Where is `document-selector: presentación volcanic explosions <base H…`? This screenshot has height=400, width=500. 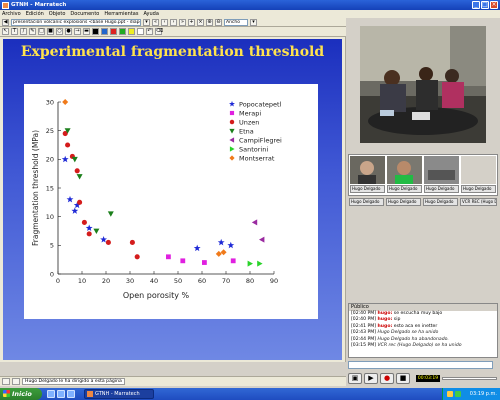
document-selector: presentación volcanic explosions <base H… is located at coordinates (76, 22).